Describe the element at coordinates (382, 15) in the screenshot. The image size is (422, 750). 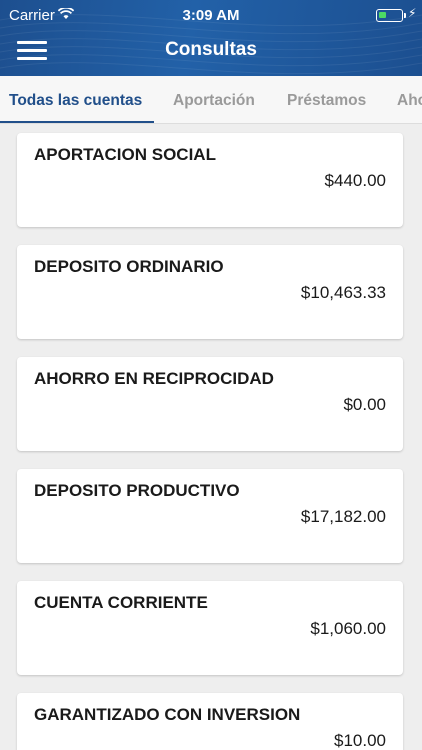
I see `battery-level` at that location.